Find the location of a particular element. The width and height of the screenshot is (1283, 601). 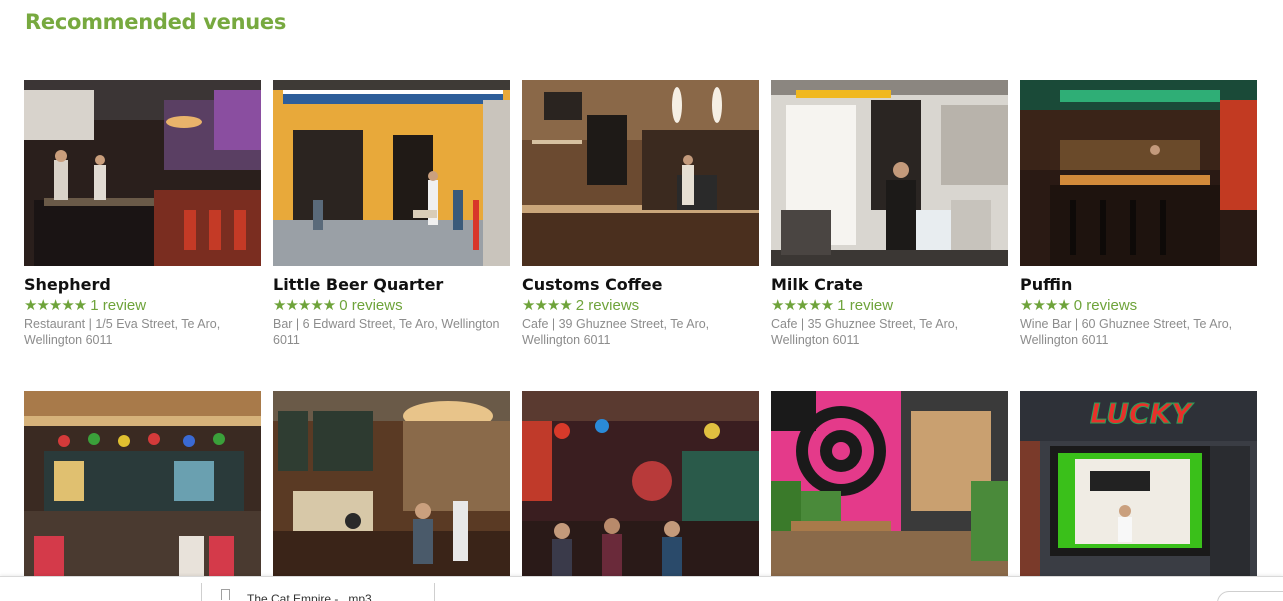

lucky-sign-text: LUCKY is located at coordinates (1142, 413).